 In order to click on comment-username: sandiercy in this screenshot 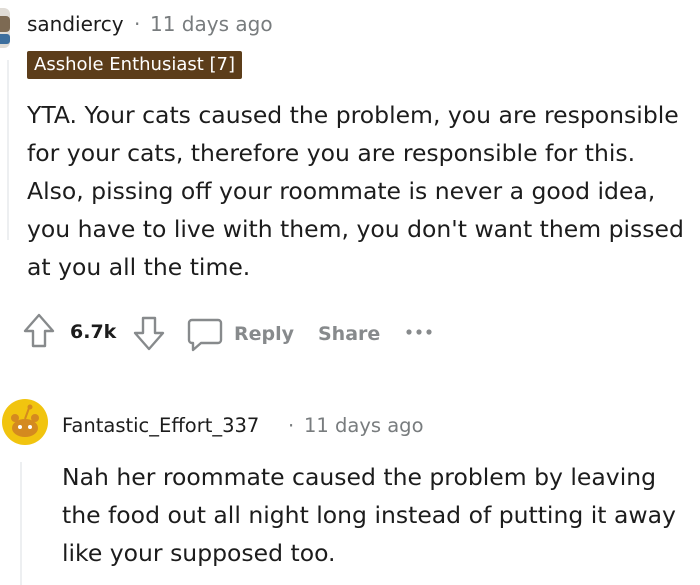, I will do `click(75, 24)`.